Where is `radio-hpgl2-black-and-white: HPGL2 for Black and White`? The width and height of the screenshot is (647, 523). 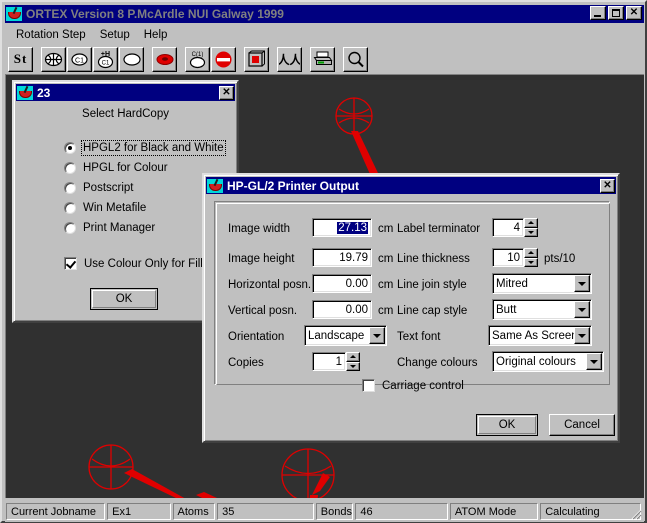
radio-hpgl2-black-and-white: HPGL2 for Black and White is located at coordinates (145, 148).